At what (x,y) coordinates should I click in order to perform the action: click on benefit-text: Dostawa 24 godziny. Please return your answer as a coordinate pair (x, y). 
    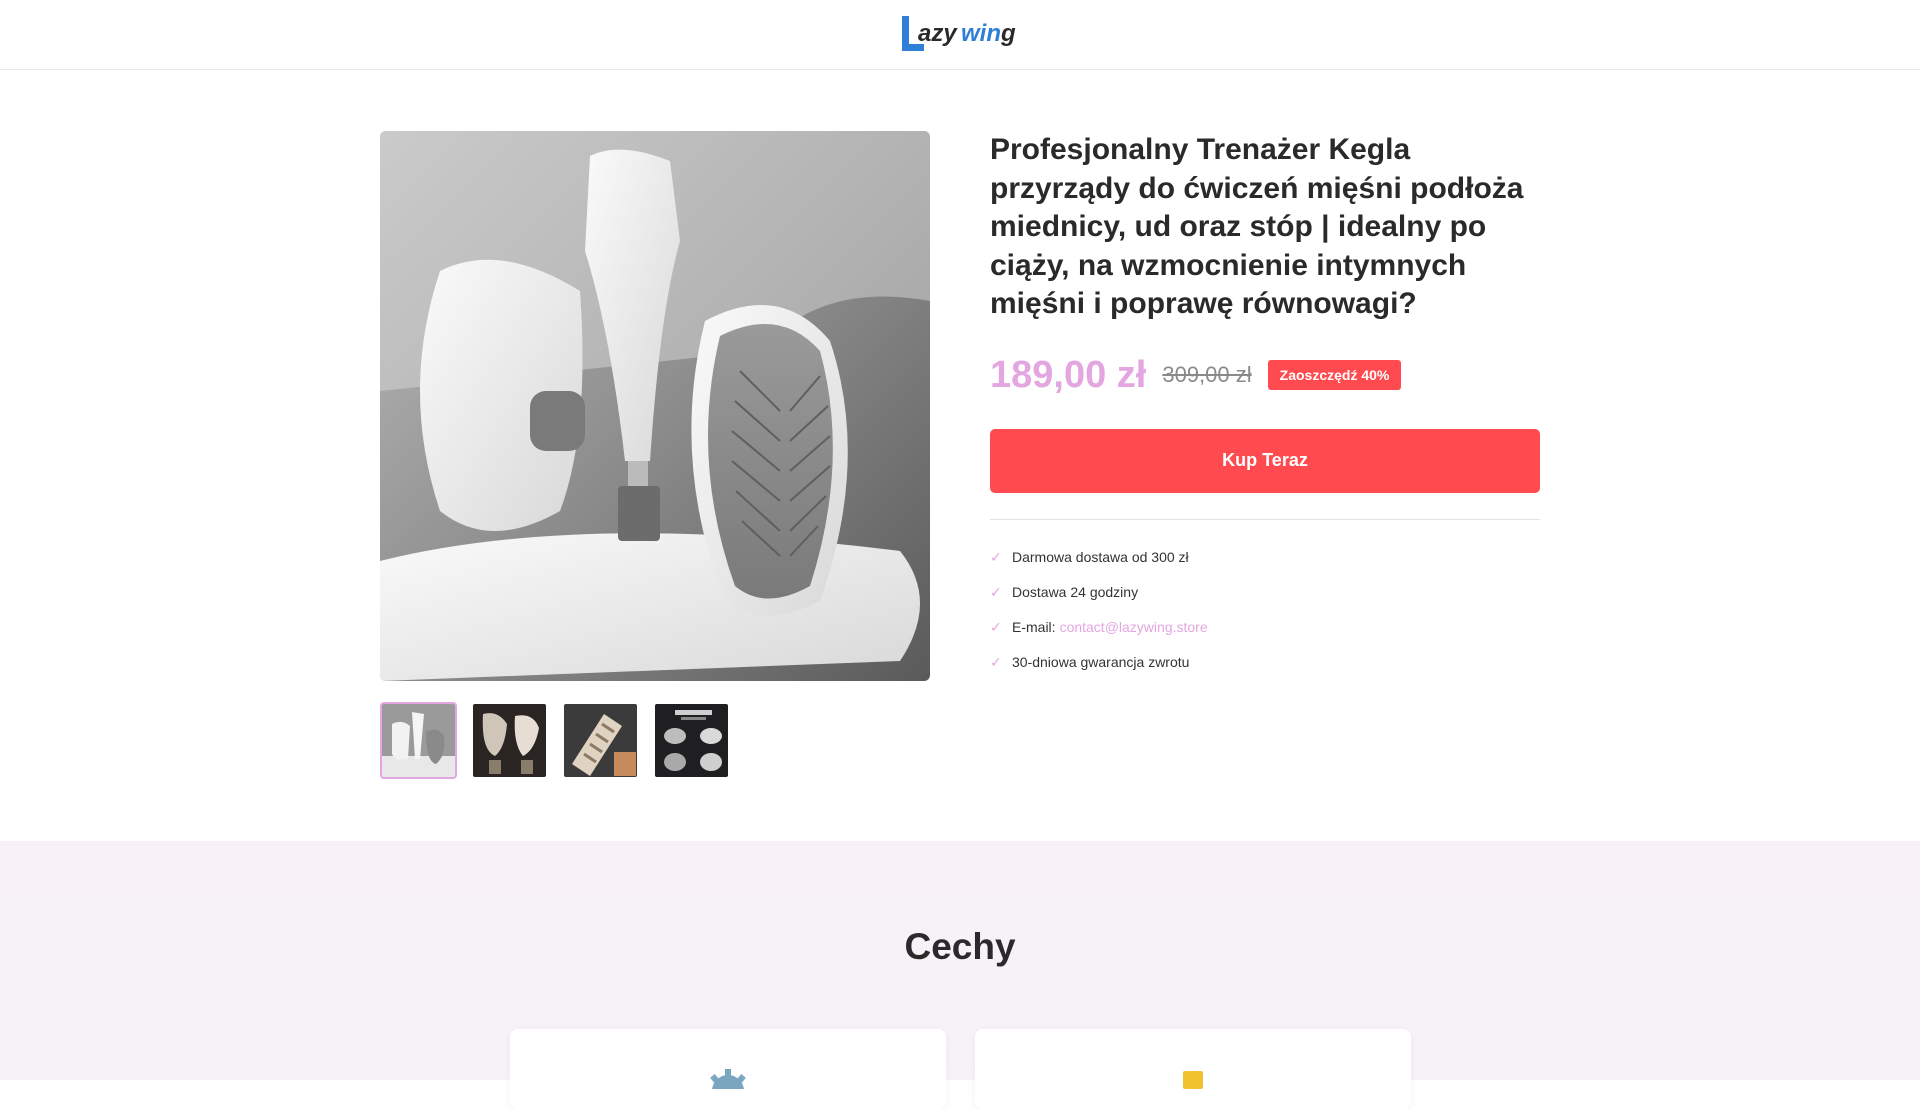
    Looking at the image, I should click on (1075, 592).